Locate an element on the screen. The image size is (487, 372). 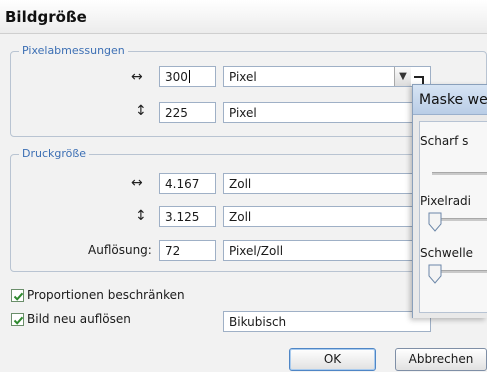
print-width-unit-select: Zoll is located at coordinates (327, 183).